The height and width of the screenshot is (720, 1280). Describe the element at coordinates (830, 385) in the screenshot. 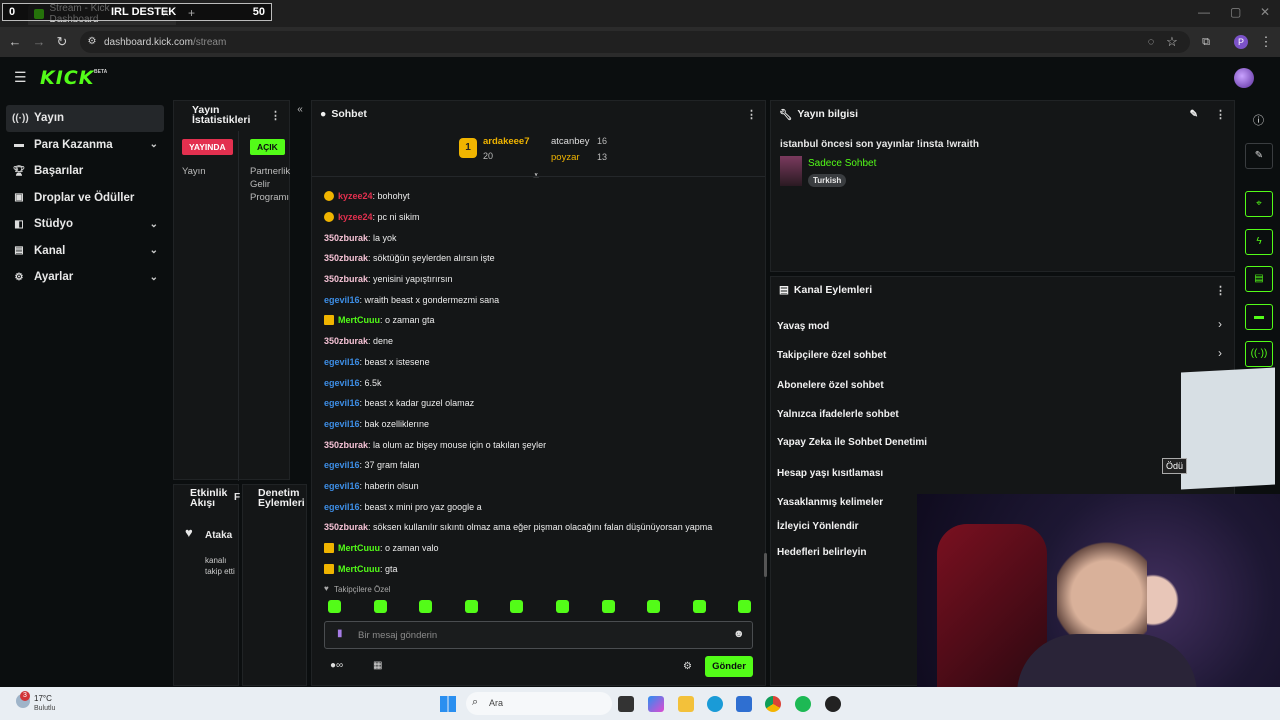

I see `action-subscribers-only: Abonelere özel sohbet` at that location.